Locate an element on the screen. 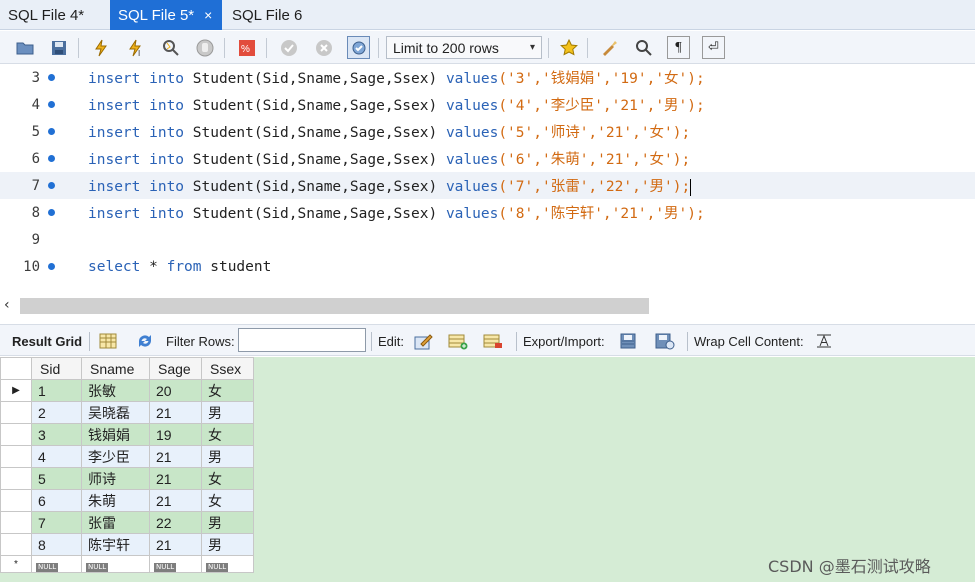  watermark: CSDN @墨石测试攻略 is located at coordinates (849, 566).